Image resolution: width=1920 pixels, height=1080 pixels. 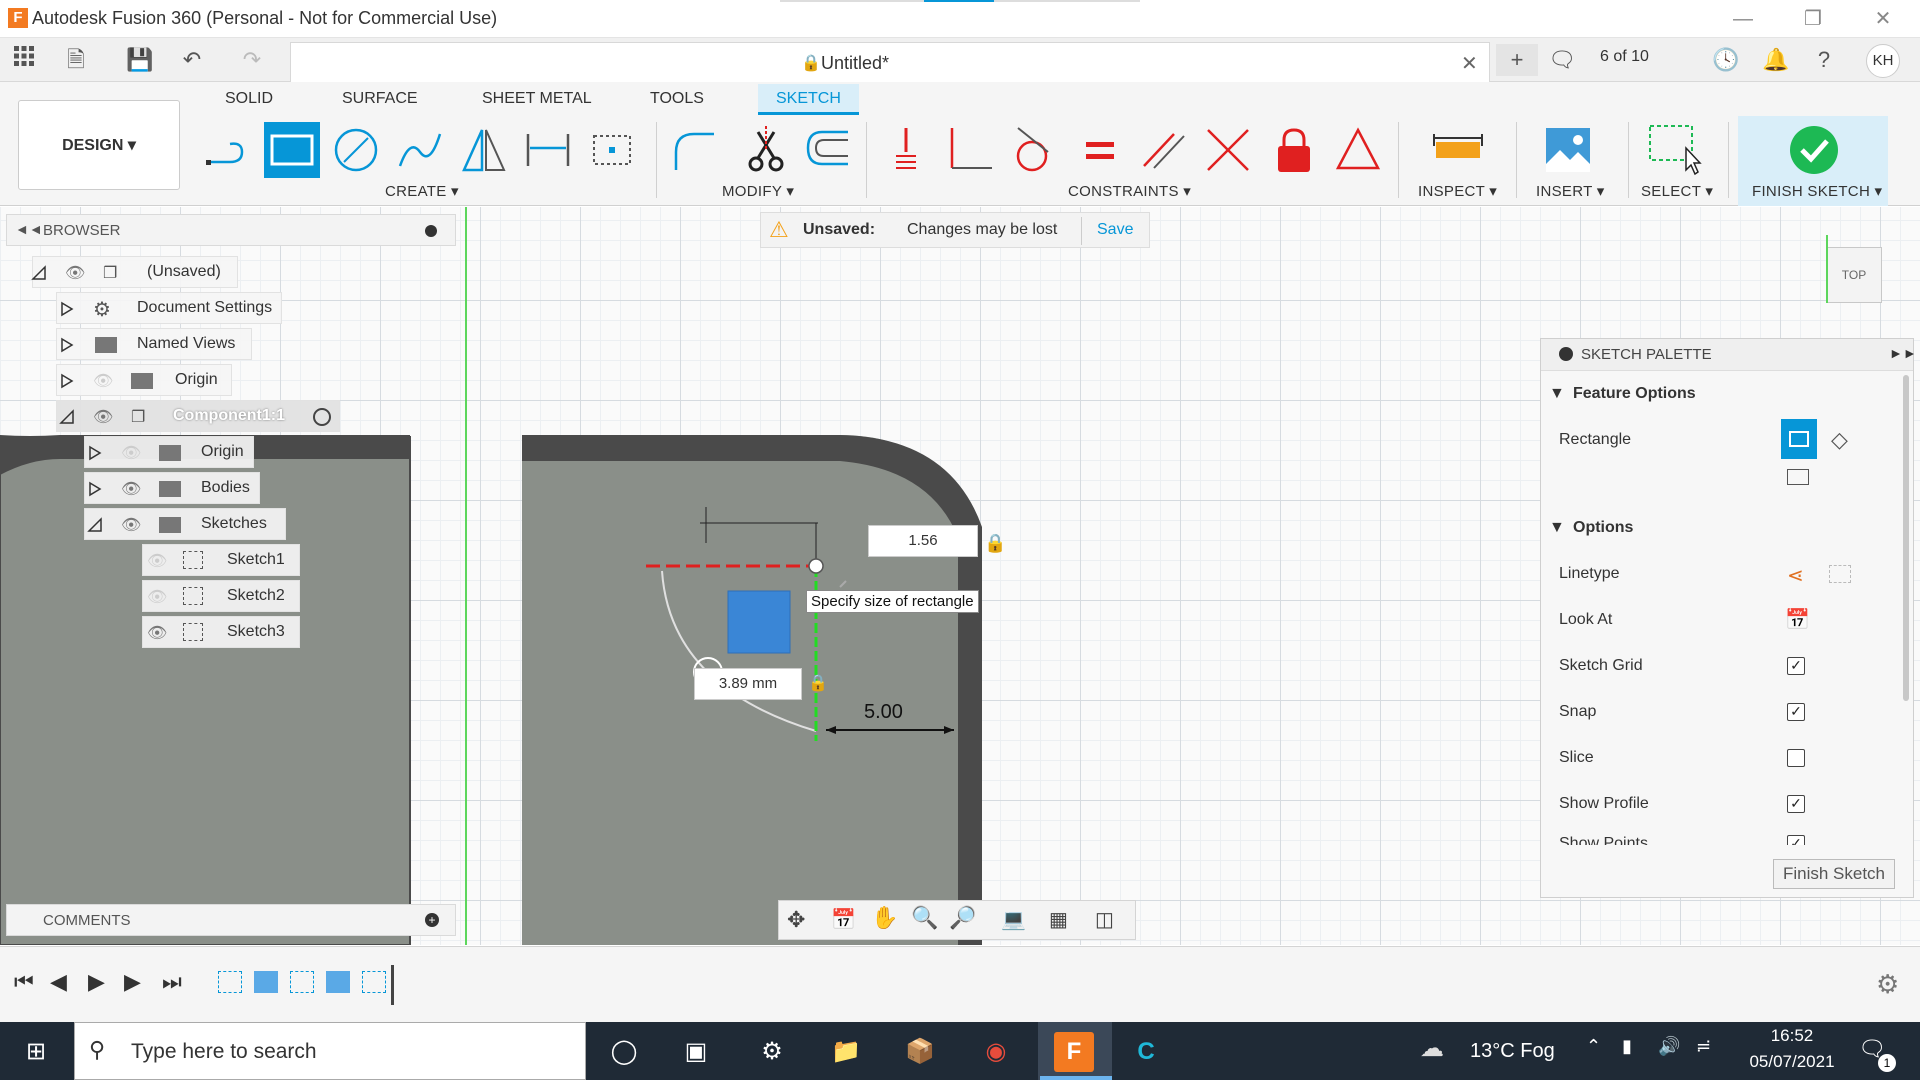 What do you see at coordinates (185, 524) in the screenshot?
I see `tree-item-sketches: 👁 Sketches` at bounding box center [185, 524].